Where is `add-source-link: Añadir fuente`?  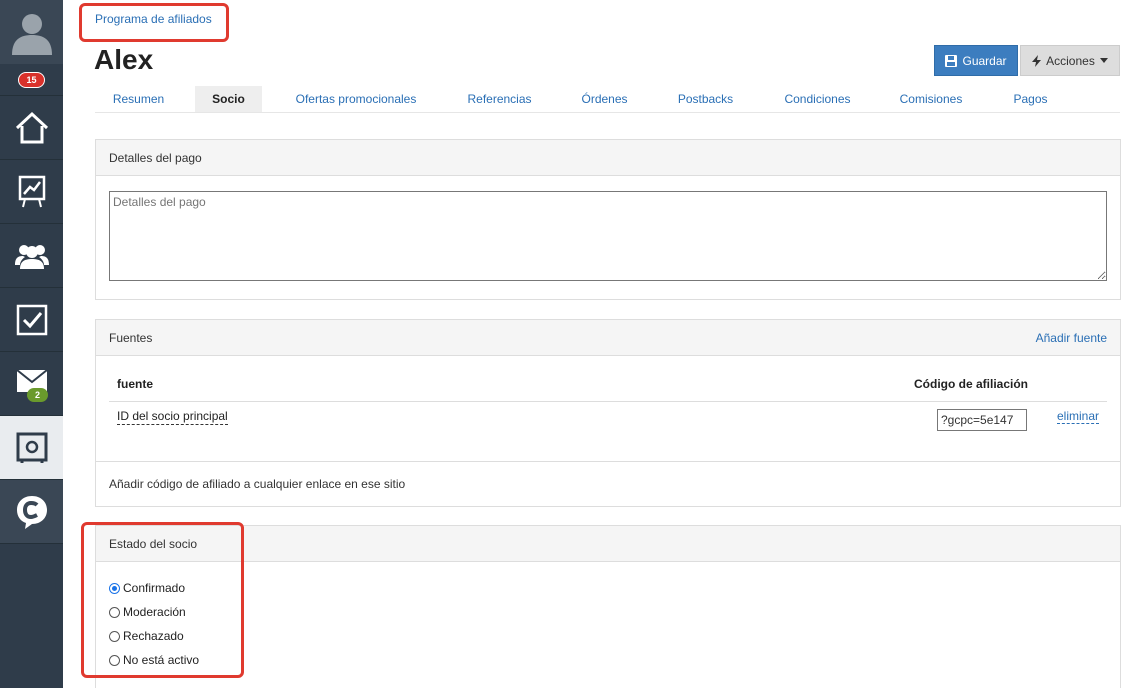
add-source-link: Añadir fuente is located at coordinates (1071, 338).